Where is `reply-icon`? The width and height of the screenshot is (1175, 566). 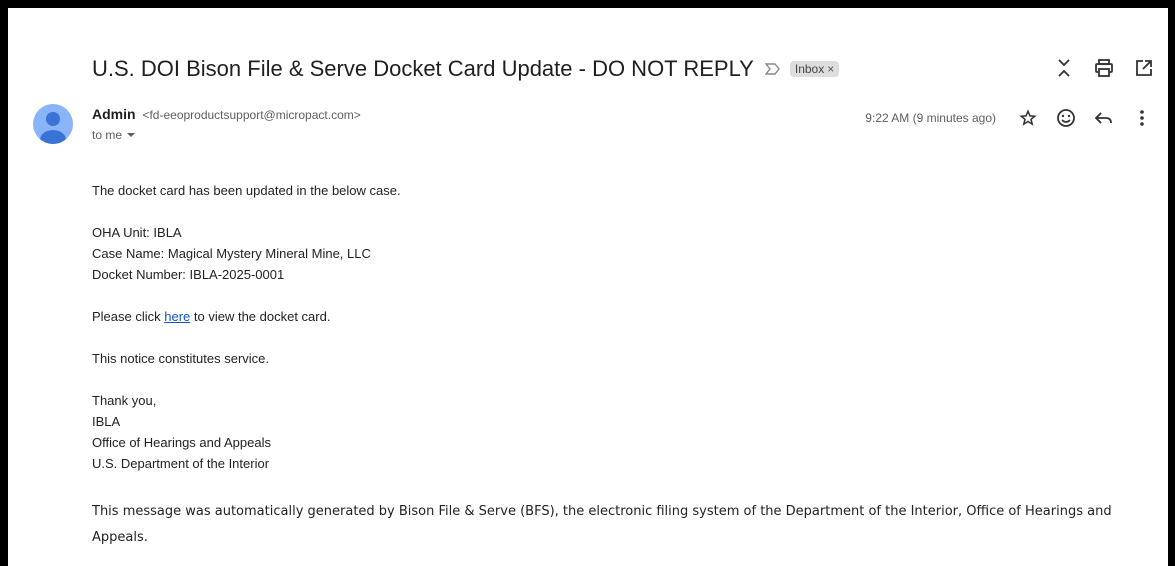 reply-icon is located at coordinates (1104, 118).